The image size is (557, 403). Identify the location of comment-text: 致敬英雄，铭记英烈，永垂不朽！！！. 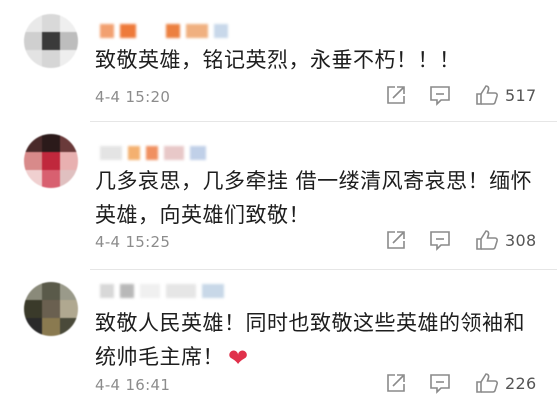
(278, 60).